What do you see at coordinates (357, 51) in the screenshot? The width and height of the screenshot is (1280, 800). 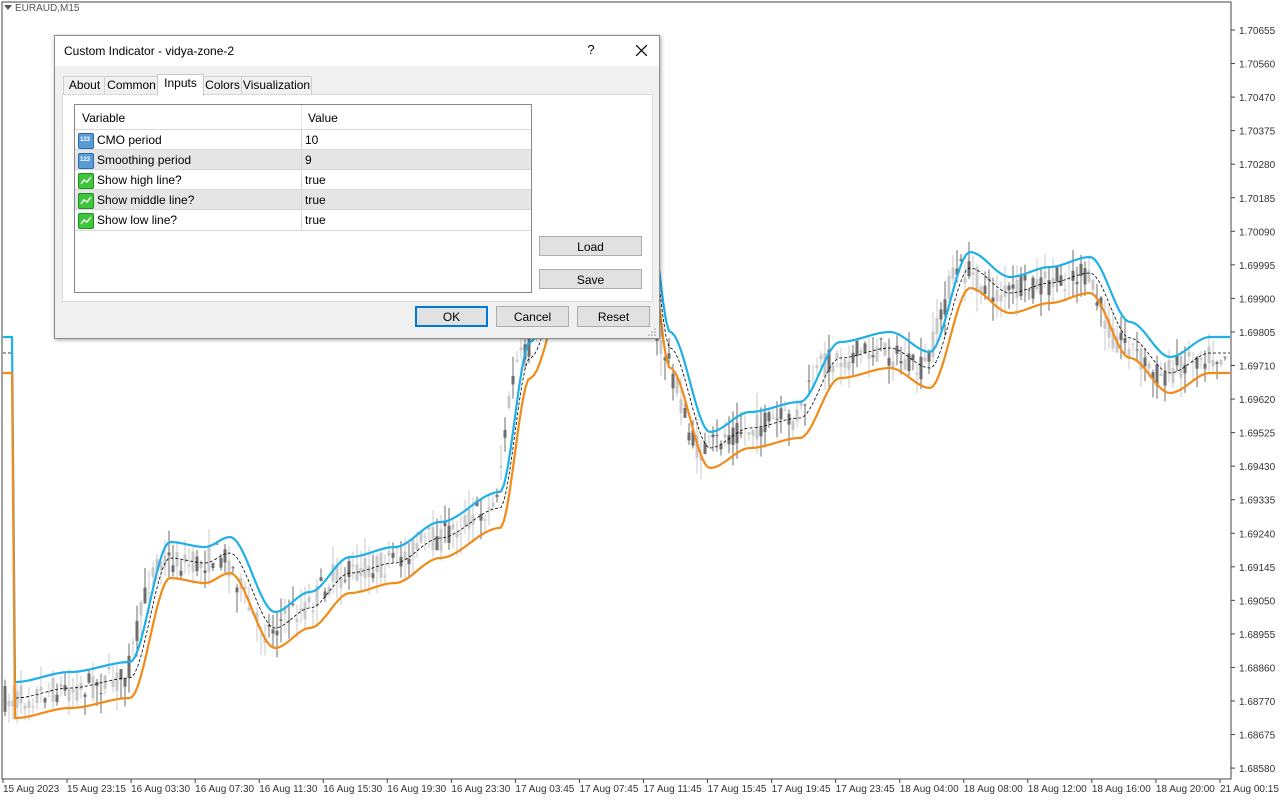 I see `dialog-titlebar: Custom Indicator - vidya-zone-2 ?` at bounding box center [357, 51].